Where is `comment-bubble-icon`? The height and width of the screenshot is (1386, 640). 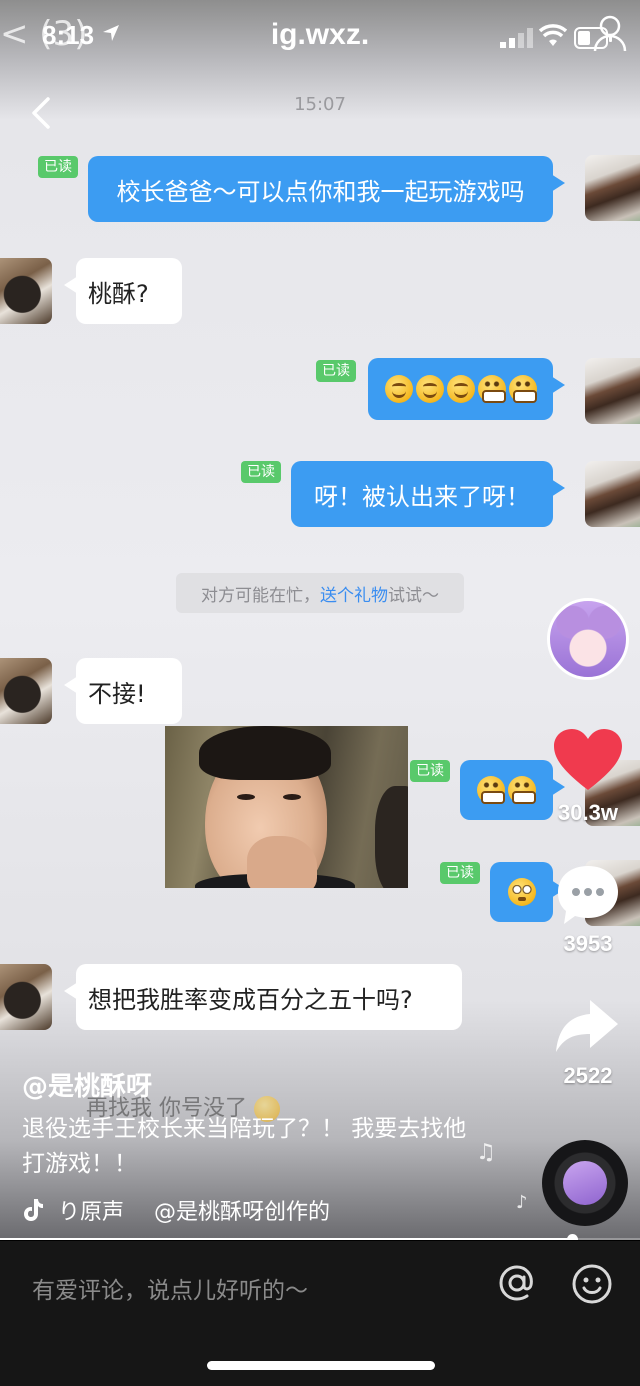 comment-bubble-icon is located at coordinates (588, 895).